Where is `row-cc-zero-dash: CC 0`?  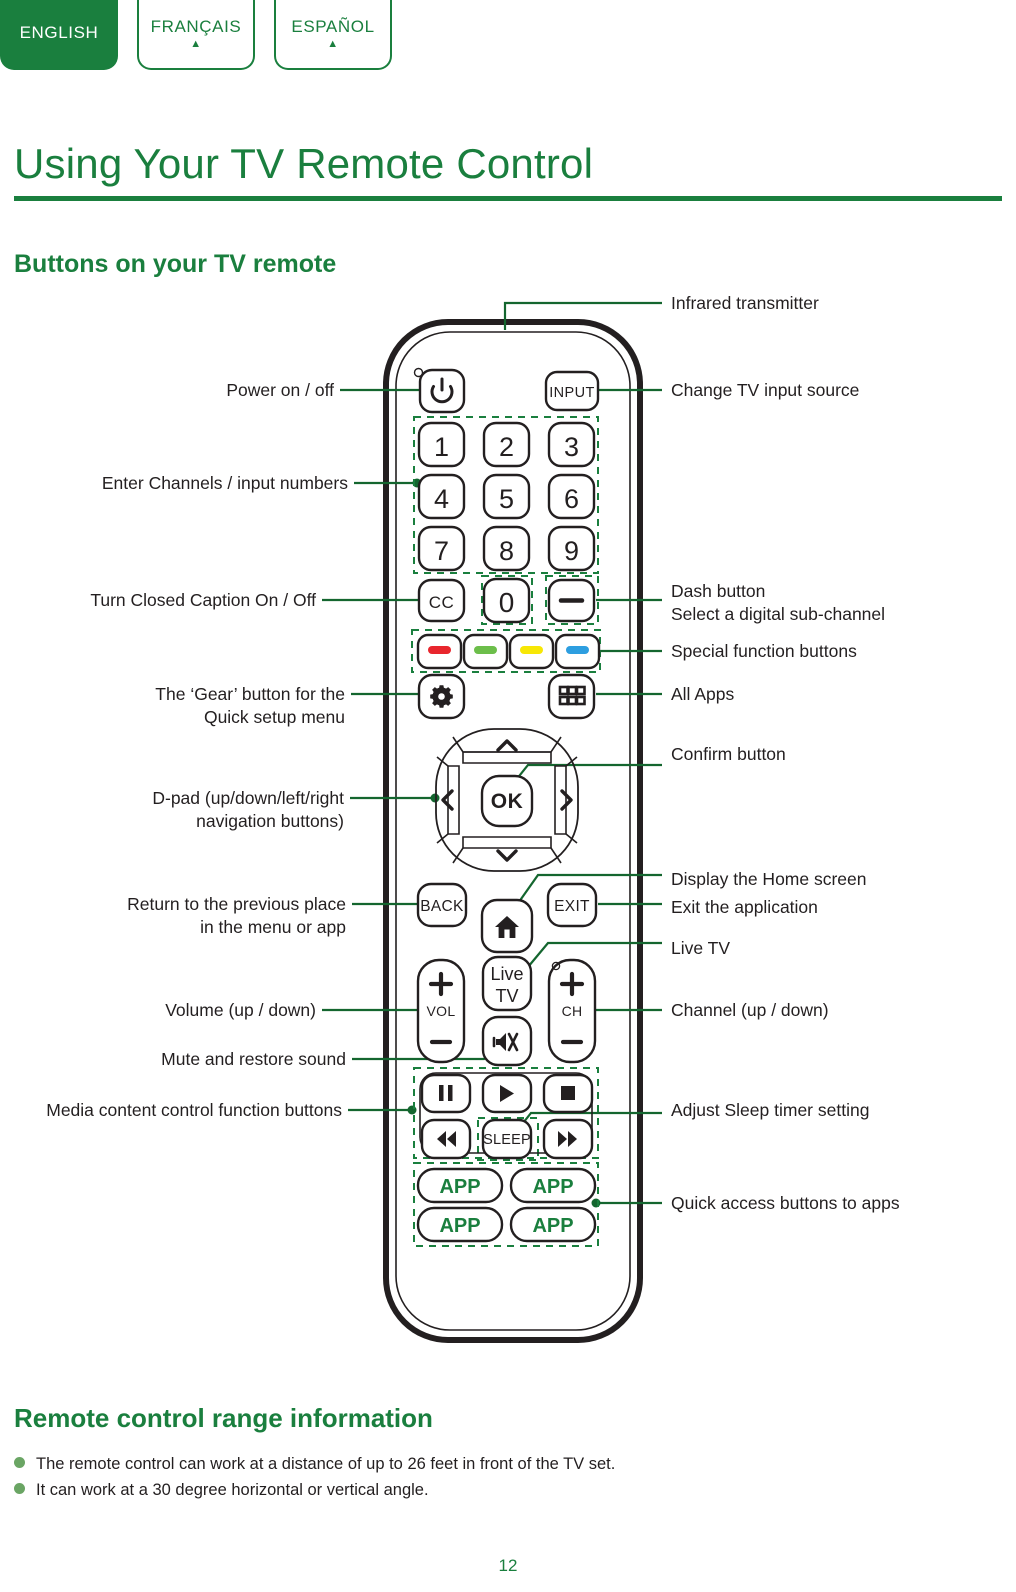 row-cc-zero-dash: CC 0 is located at coordinates (506, 600).